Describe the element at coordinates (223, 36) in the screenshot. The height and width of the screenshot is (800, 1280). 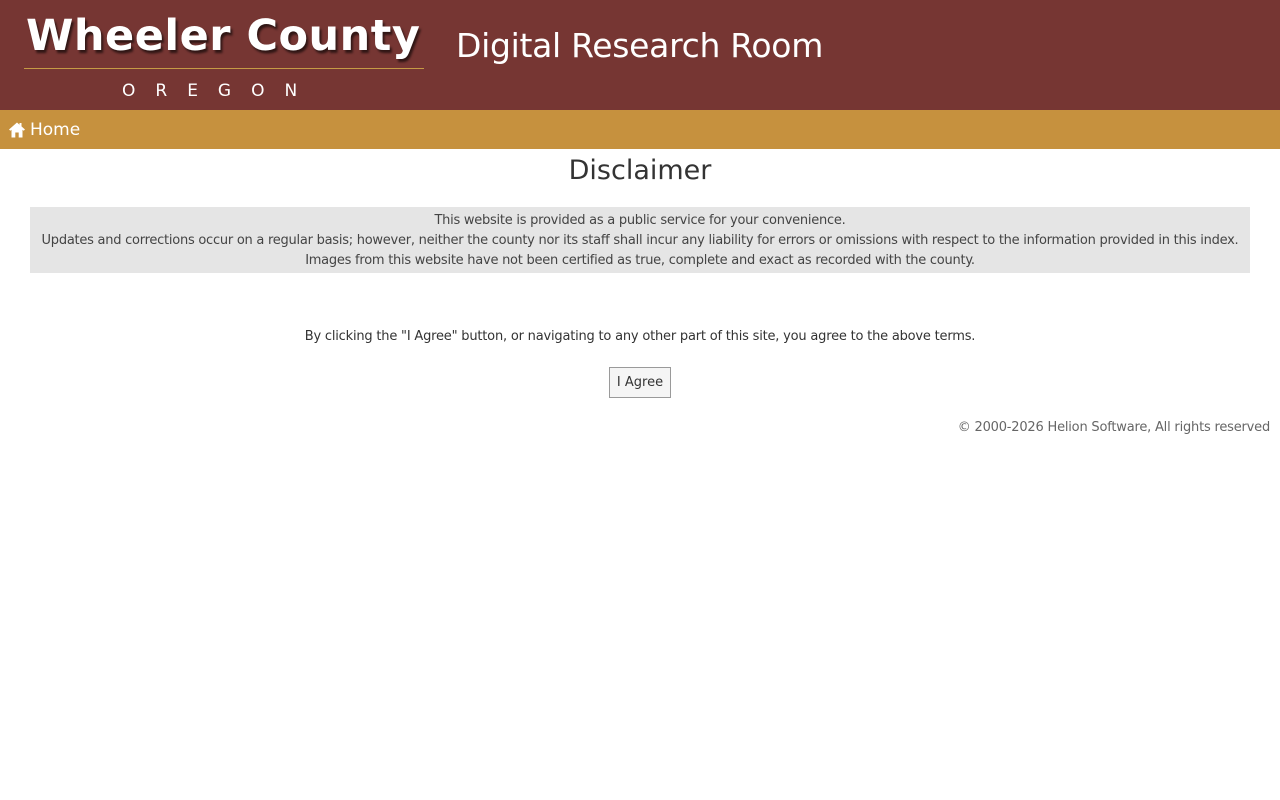
I see `logo-county-name: Wheeler County` at that location.